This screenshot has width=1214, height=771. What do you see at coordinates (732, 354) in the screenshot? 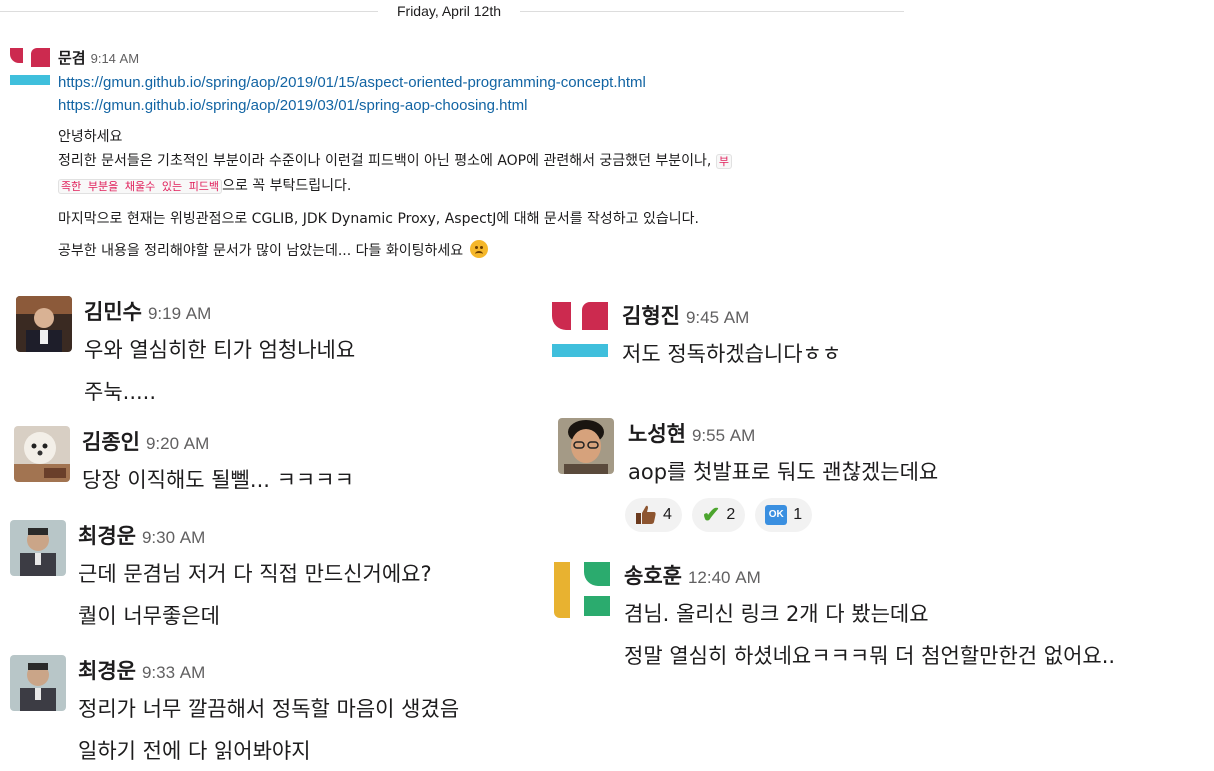
I see `message-text: 저도 정독하겠습니다ㅎㅎ` at bounding box center [732, 354].